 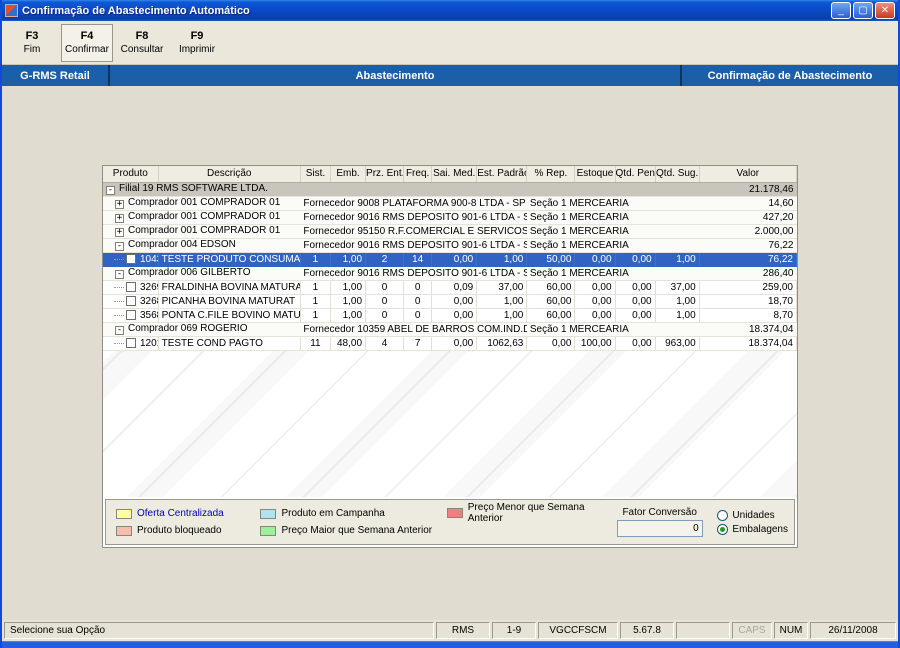 I want to click on comprador-label: Comprador 001 COMPRADOR 01, so click(x=204, y=216).